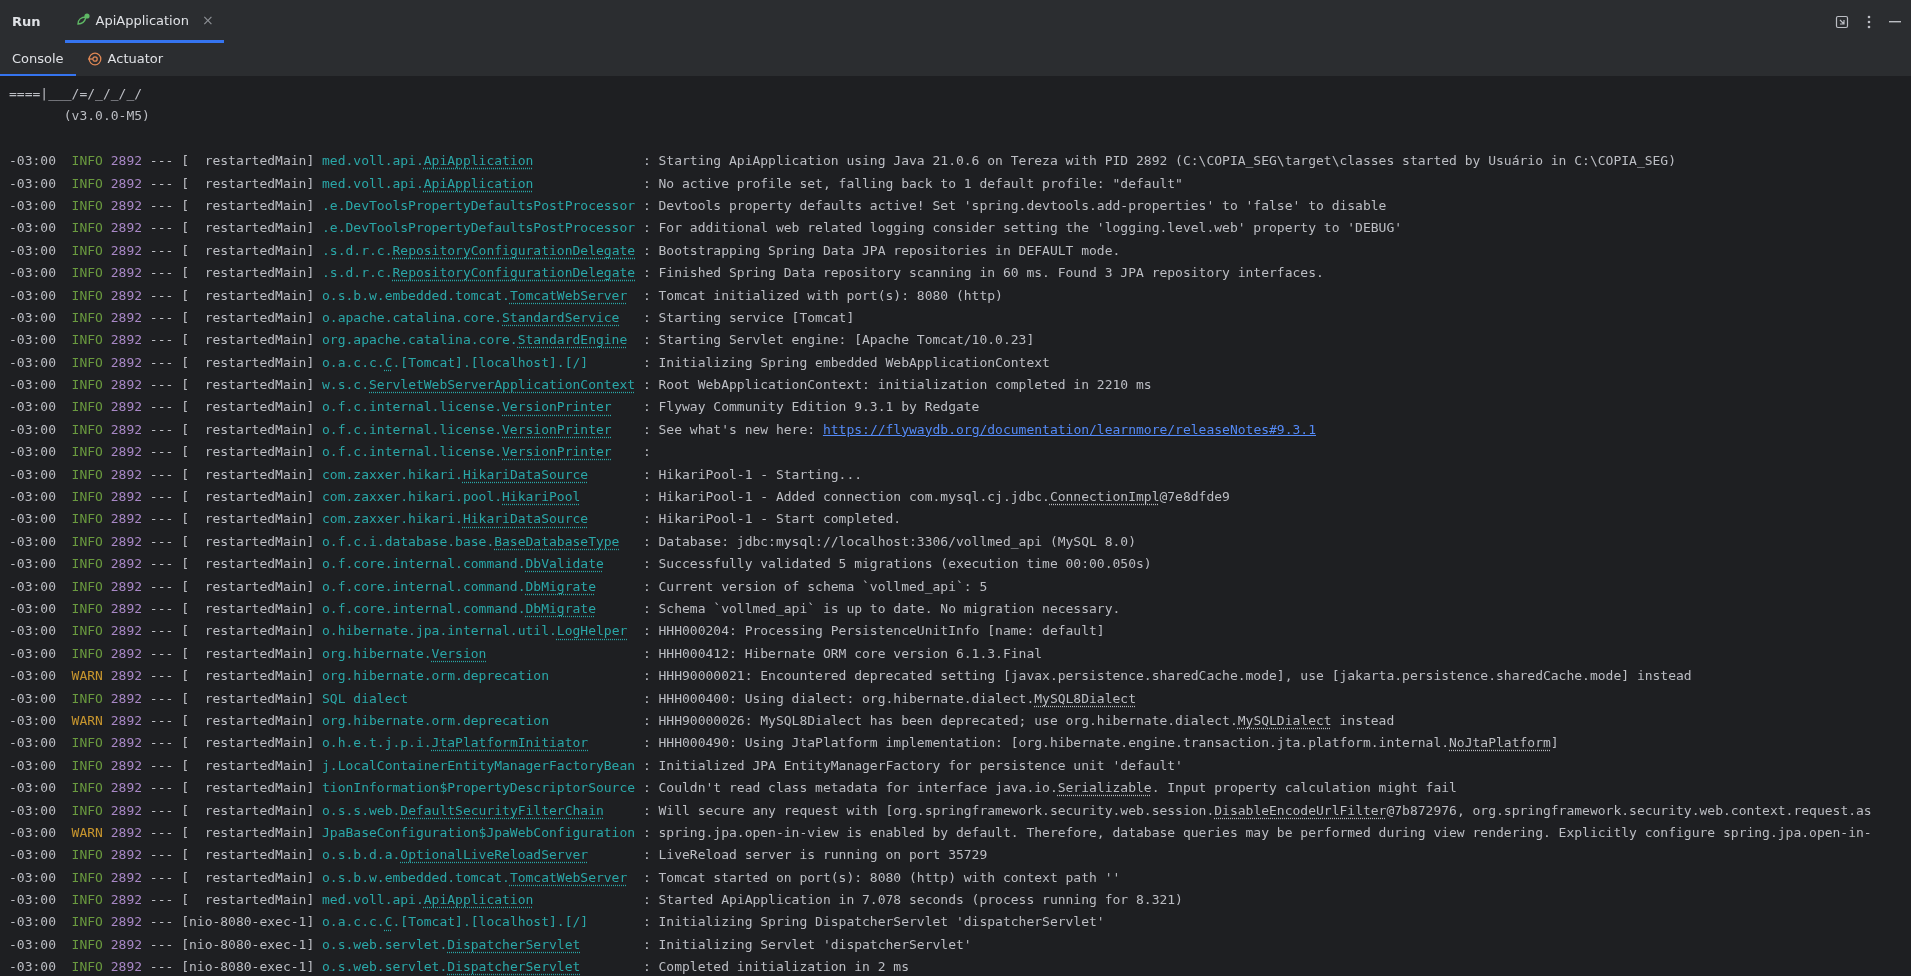  Describe the element at coordinates (1300, 810) in the screenshot. I see `class-link: DisableEncodeUrlFilter` at that location.